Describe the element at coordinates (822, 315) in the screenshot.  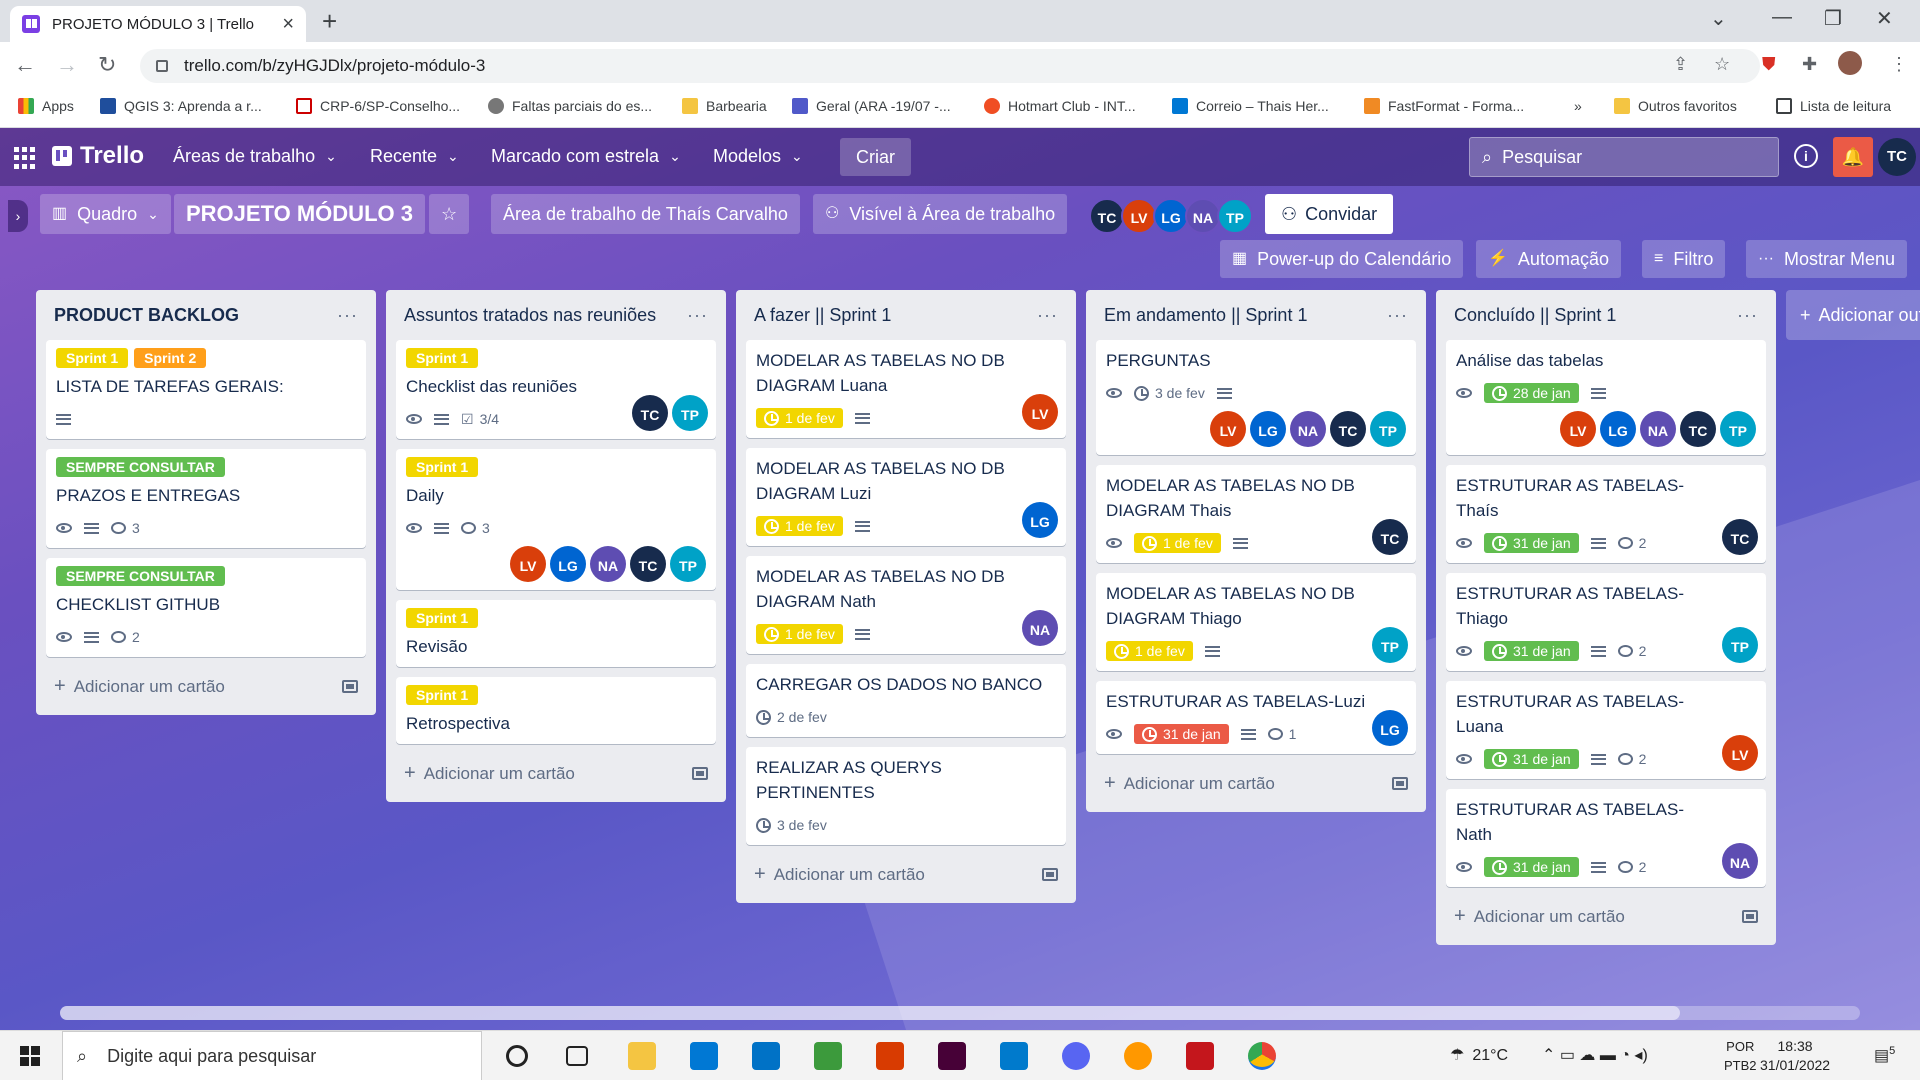
I see `list-title: A fazer || Sprint 1` at that location.